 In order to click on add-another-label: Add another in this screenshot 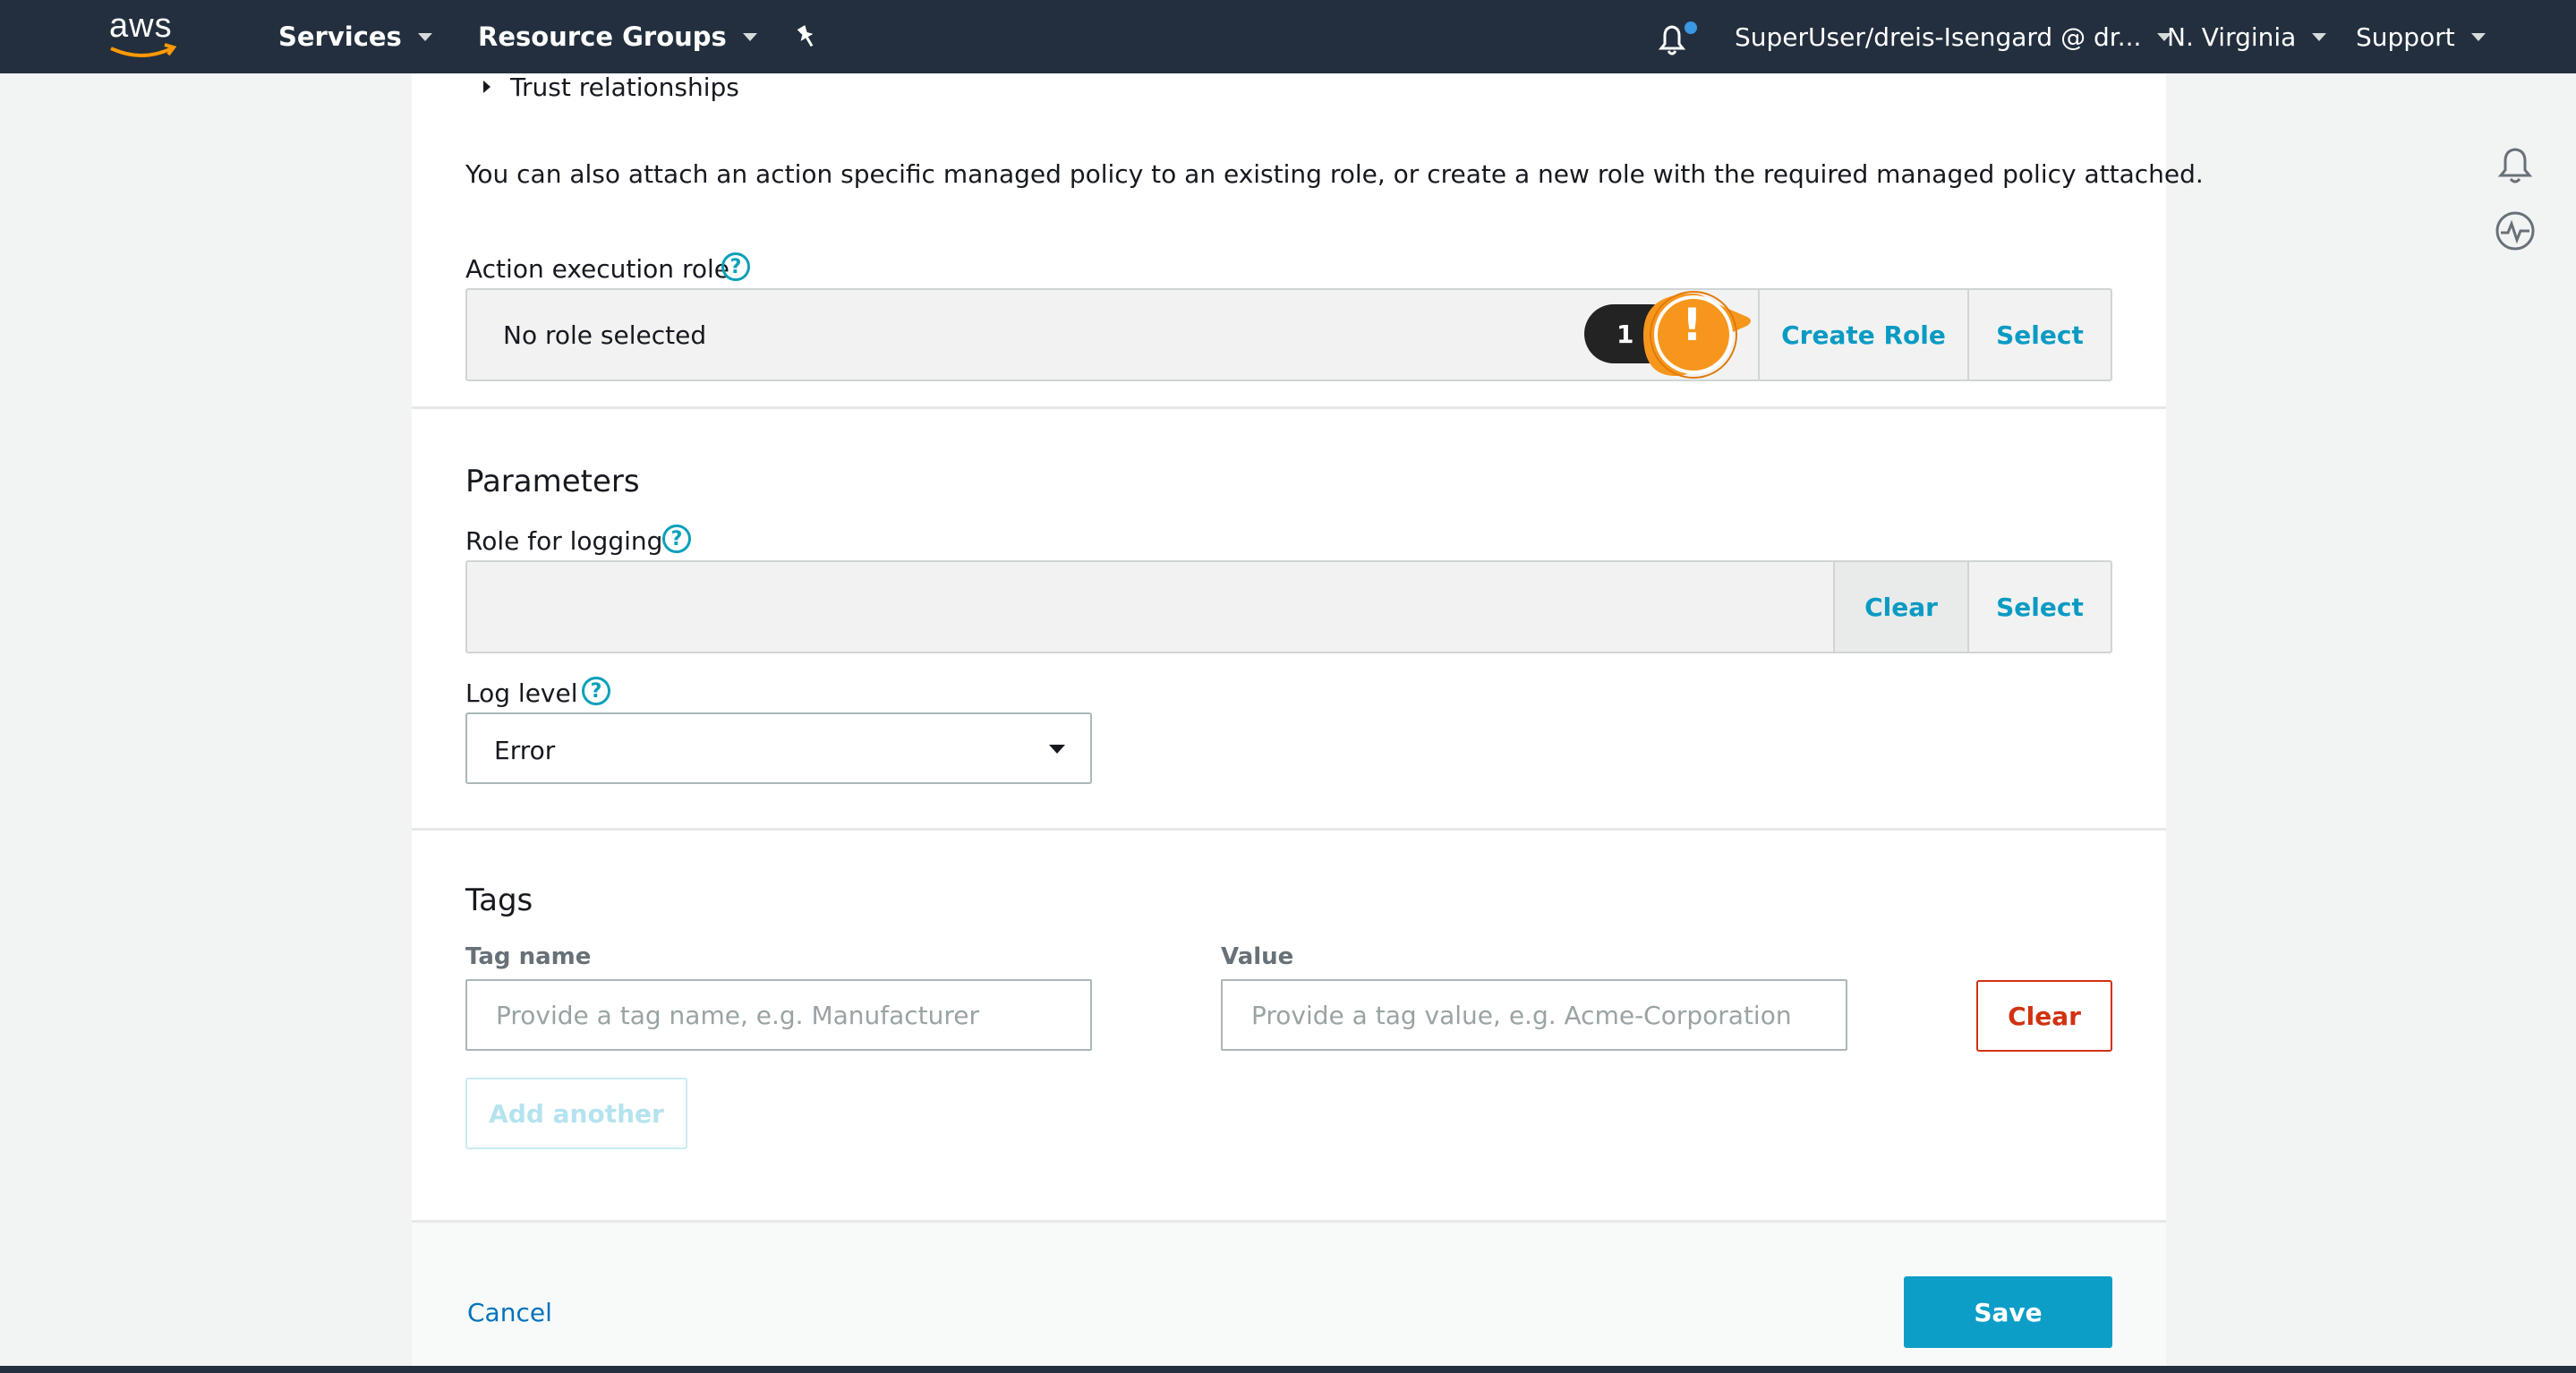, I will do `click(576, 1113)`.